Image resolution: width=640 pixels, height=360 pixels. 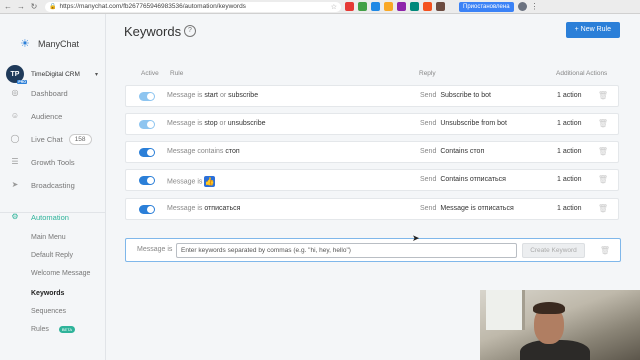 I want to click on brand-name: ManyChat, so click(x=59, y=44).